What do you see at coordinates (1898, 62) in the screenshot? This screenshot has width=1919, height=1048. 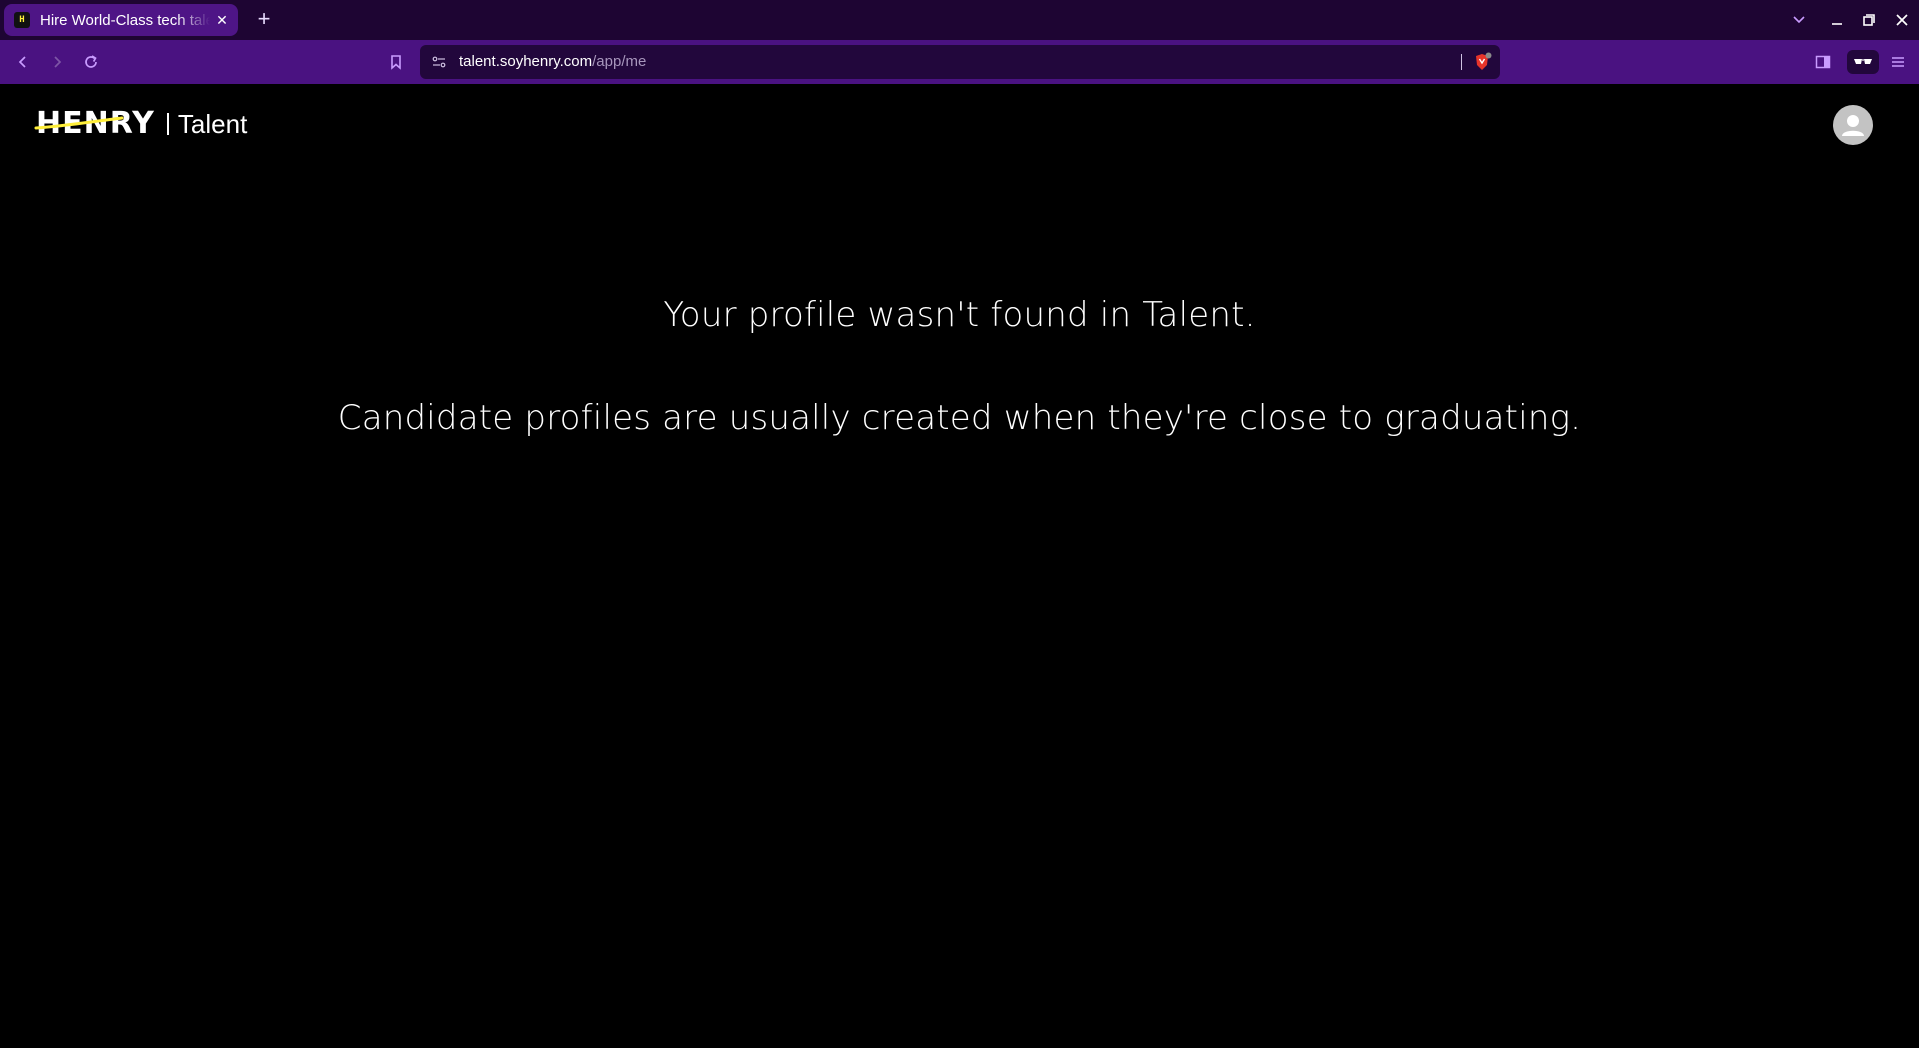 I see `menu-icon` at bounding box center [1898, 62].